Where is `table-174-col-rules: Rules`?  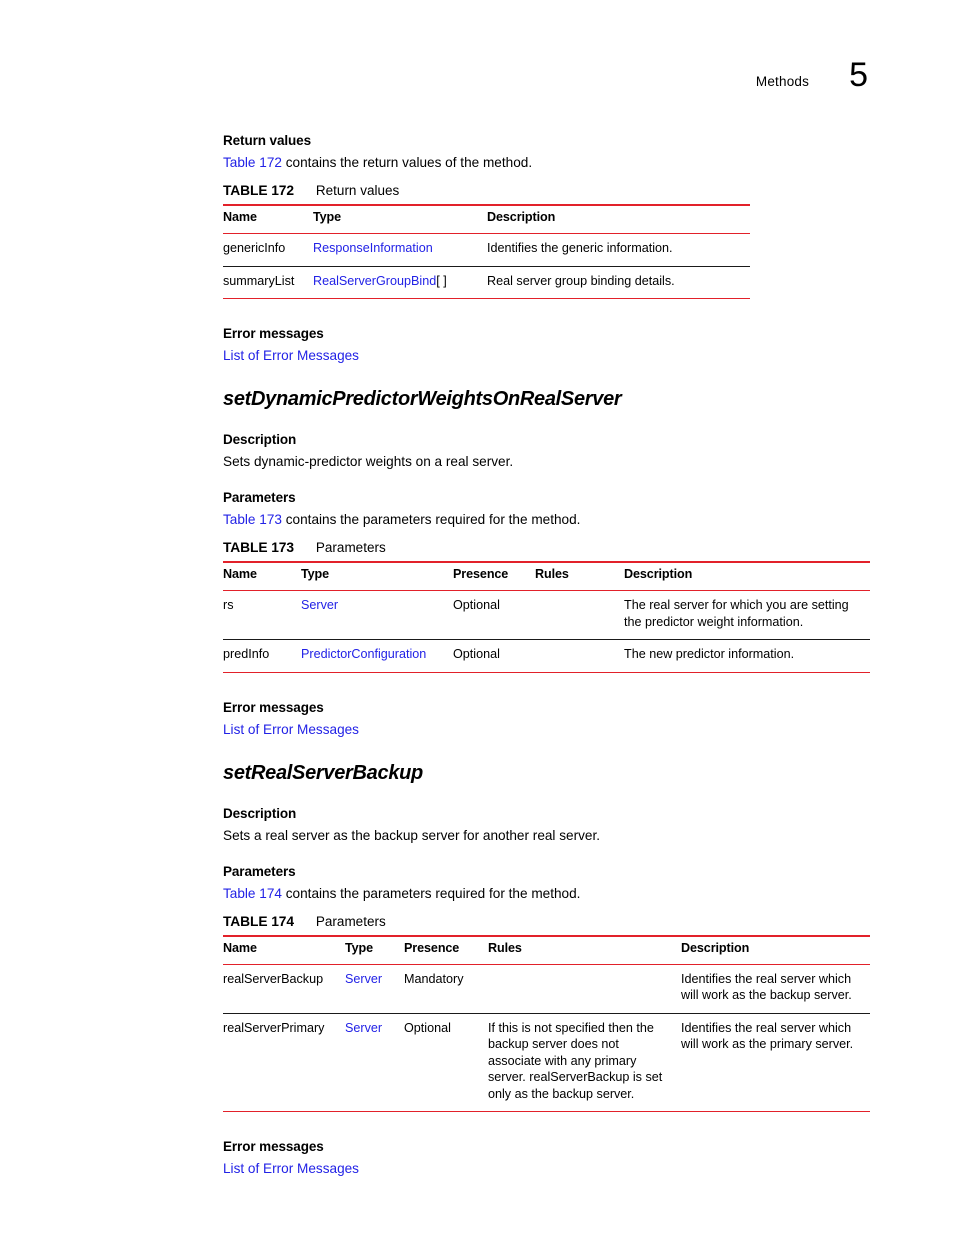 table-174-col-rules: Rules is located at coordinates (584, 949).